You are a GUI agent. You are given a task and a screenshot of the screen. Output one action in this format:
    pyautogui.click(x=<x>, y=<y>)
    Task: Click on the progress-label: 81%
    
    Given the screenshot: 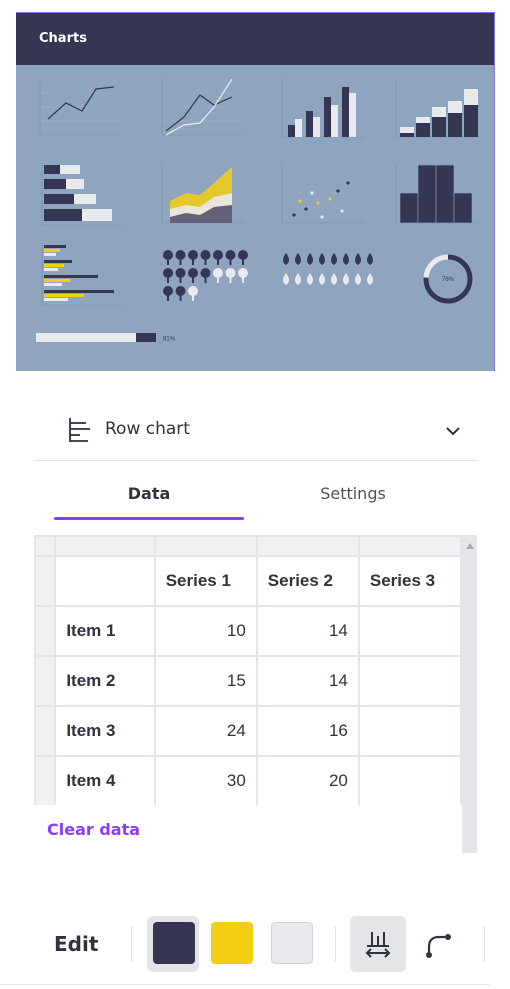 What is the action you would take?
    pyautogui.click(x=169, y=340)
    